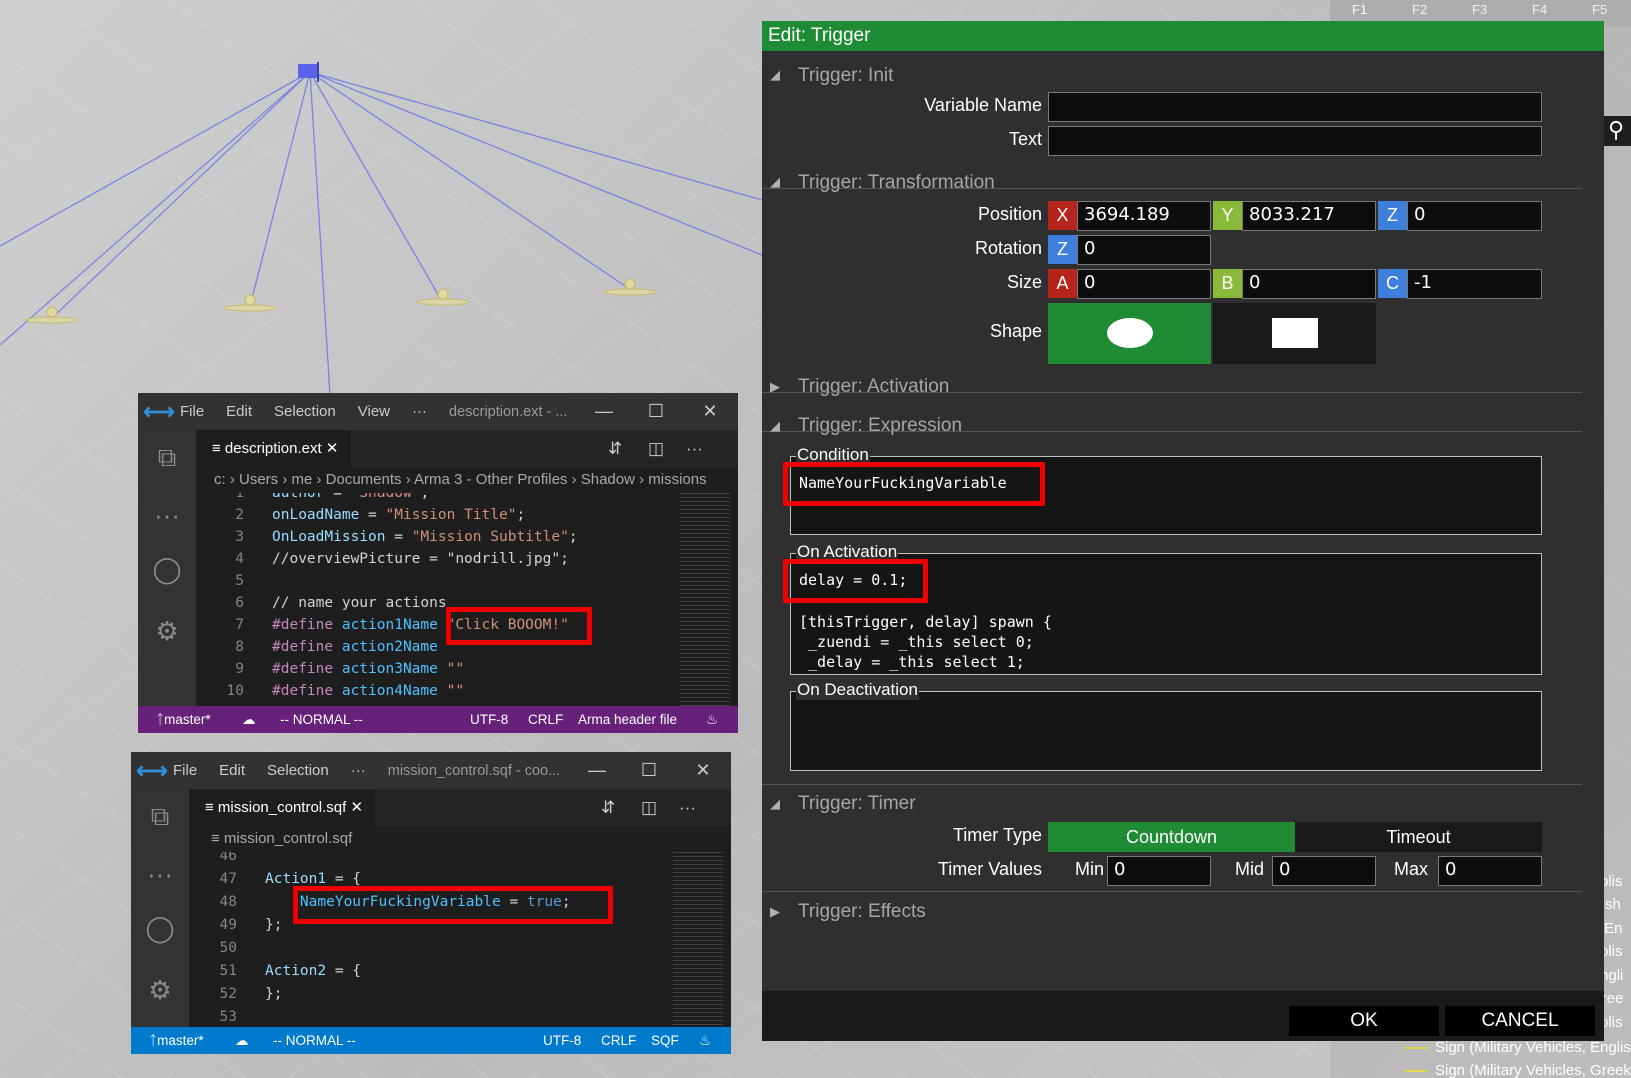 The height and width of the screenshot is (1078, 1631). I want to click on text-field, so click(1295, 141).